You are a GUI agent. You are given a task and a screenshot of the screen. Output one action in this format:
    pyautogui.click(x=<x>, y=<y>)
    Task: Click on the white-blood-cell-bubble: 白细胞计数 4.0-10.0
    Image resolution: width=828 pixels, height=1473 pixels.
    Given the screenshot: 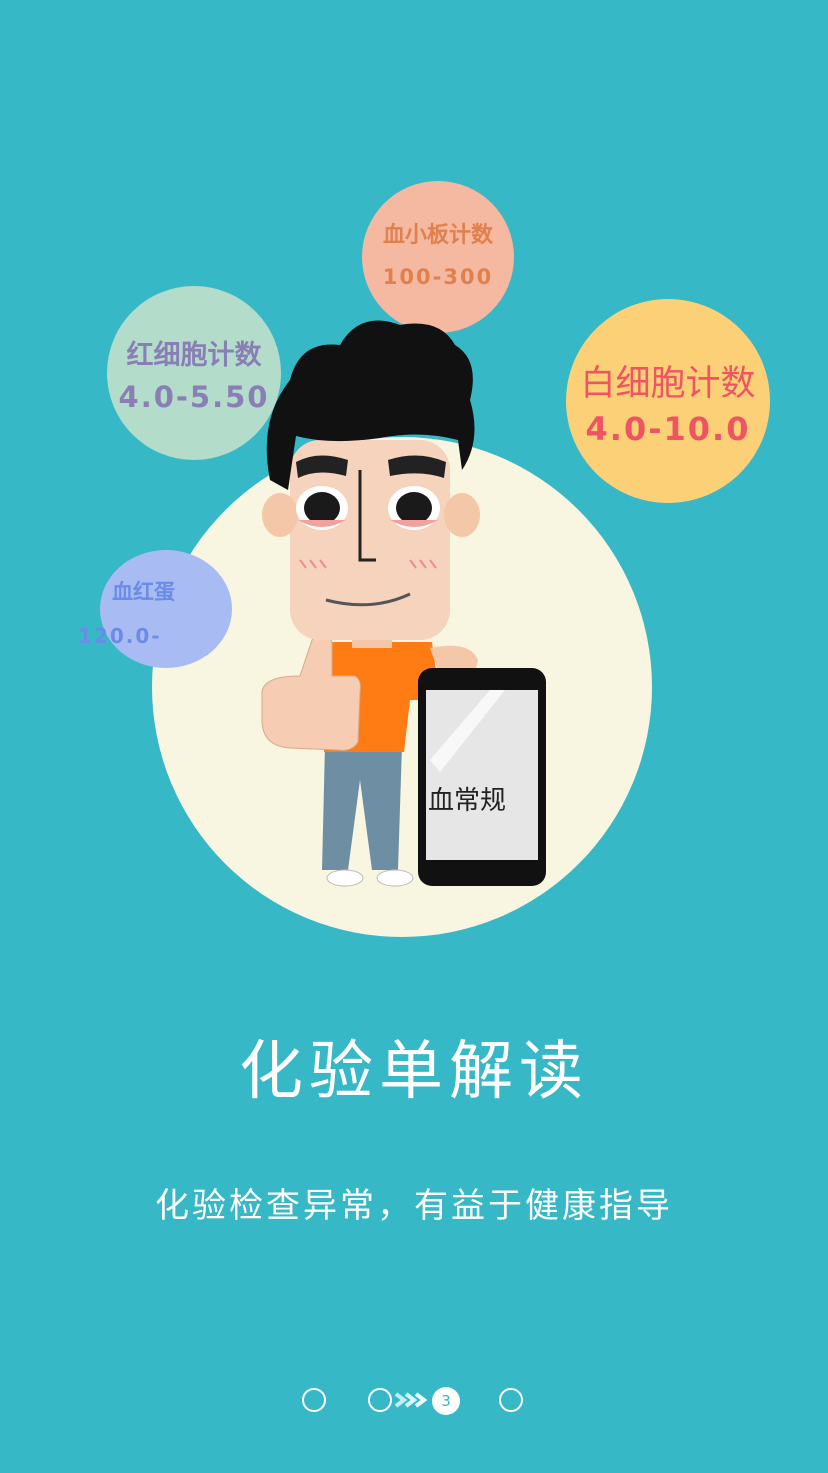 What is the action you would take?
    pyautogui.click(x=668, y=401)
    